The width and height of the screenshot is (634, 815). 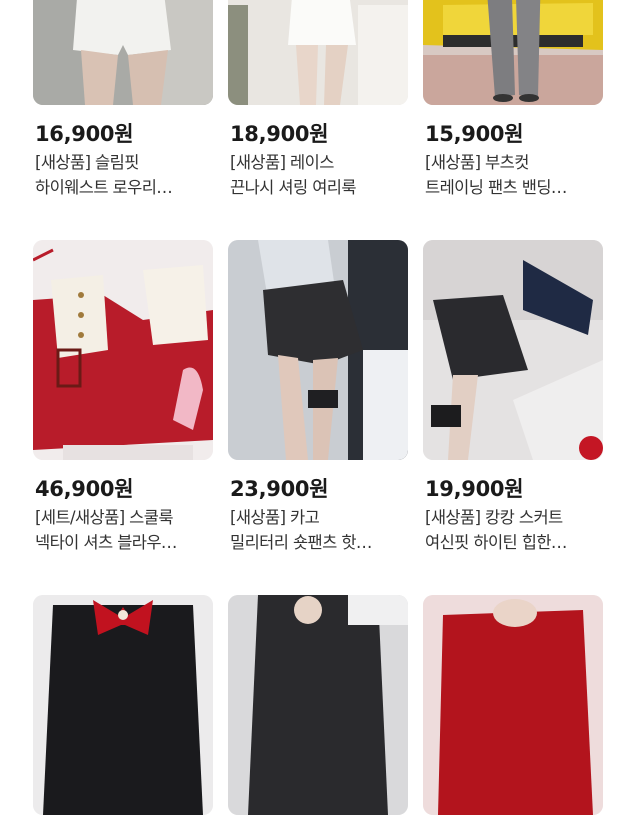 What do you see at coordinates (87, 162) in the screenshot?
I see `product-title-line1: [새상품] 슬림핏` at bounding box center [87, 162].